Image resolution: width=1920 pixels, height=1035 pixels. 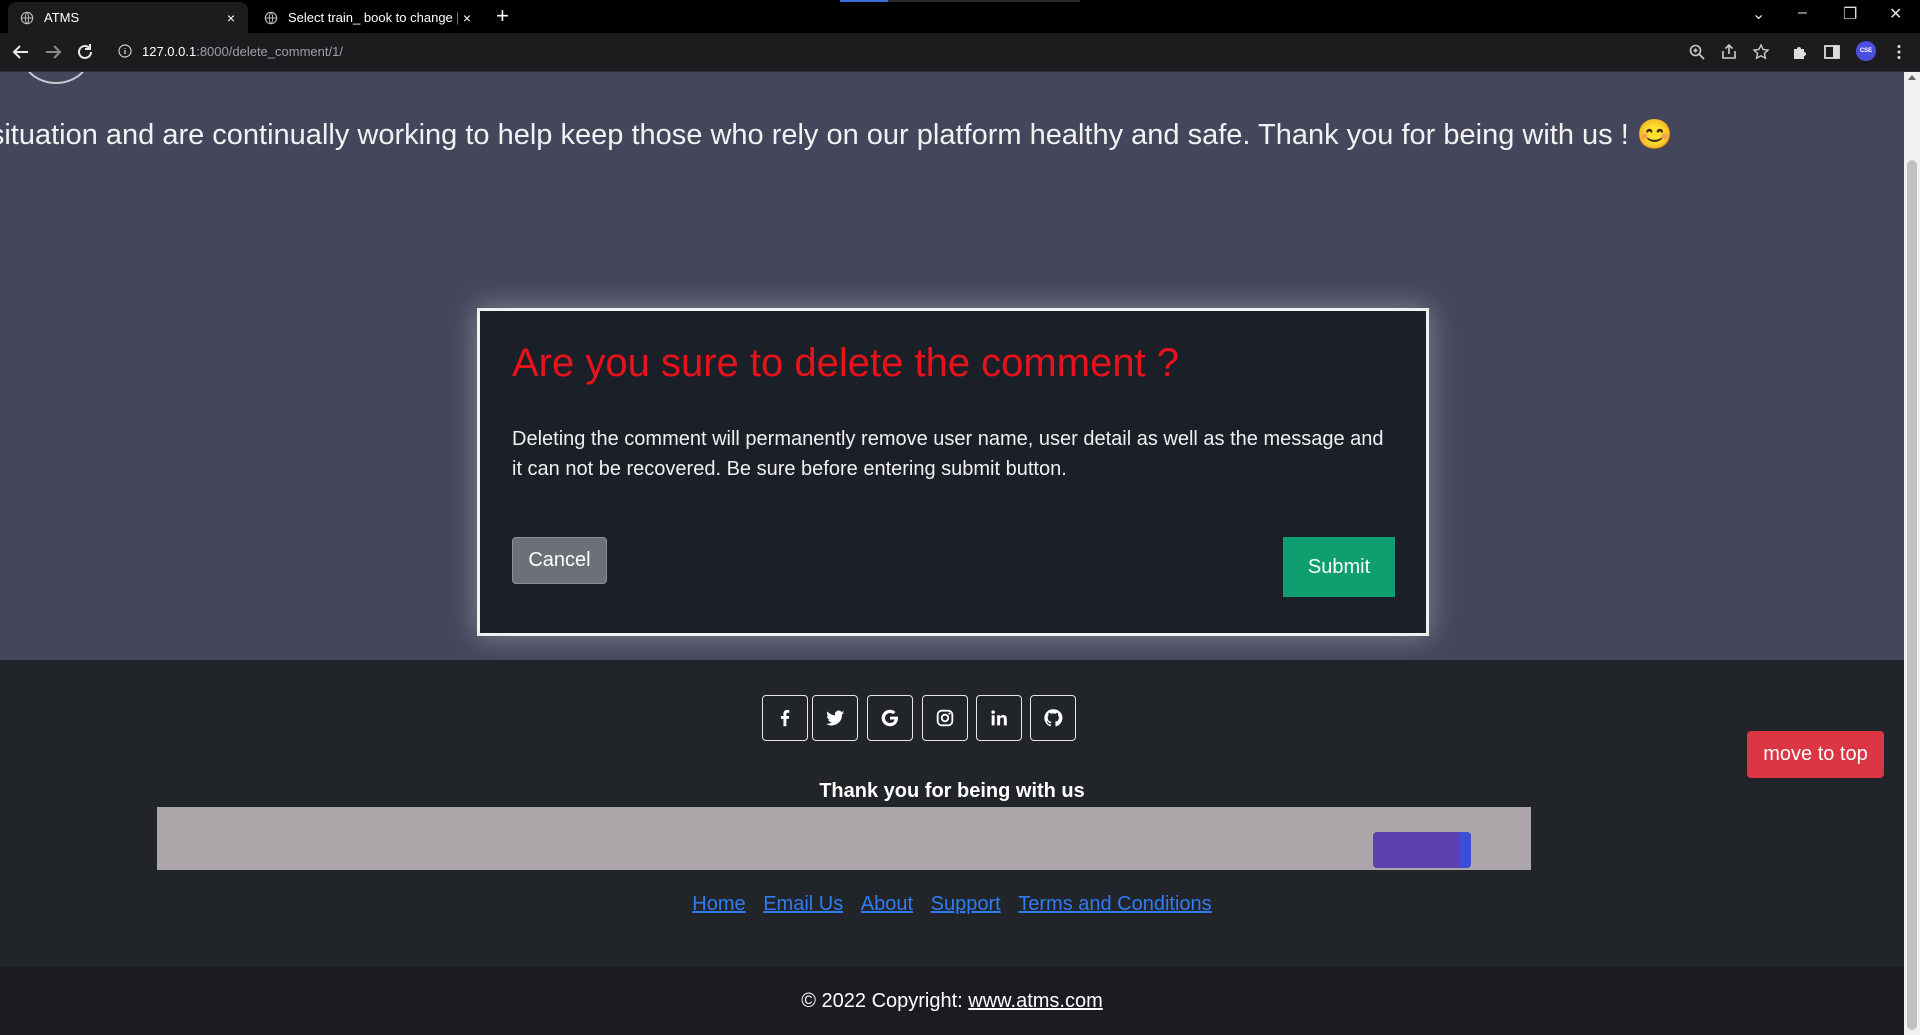 I want to click on footer-link-support: Support, so click(x=966, y=904).